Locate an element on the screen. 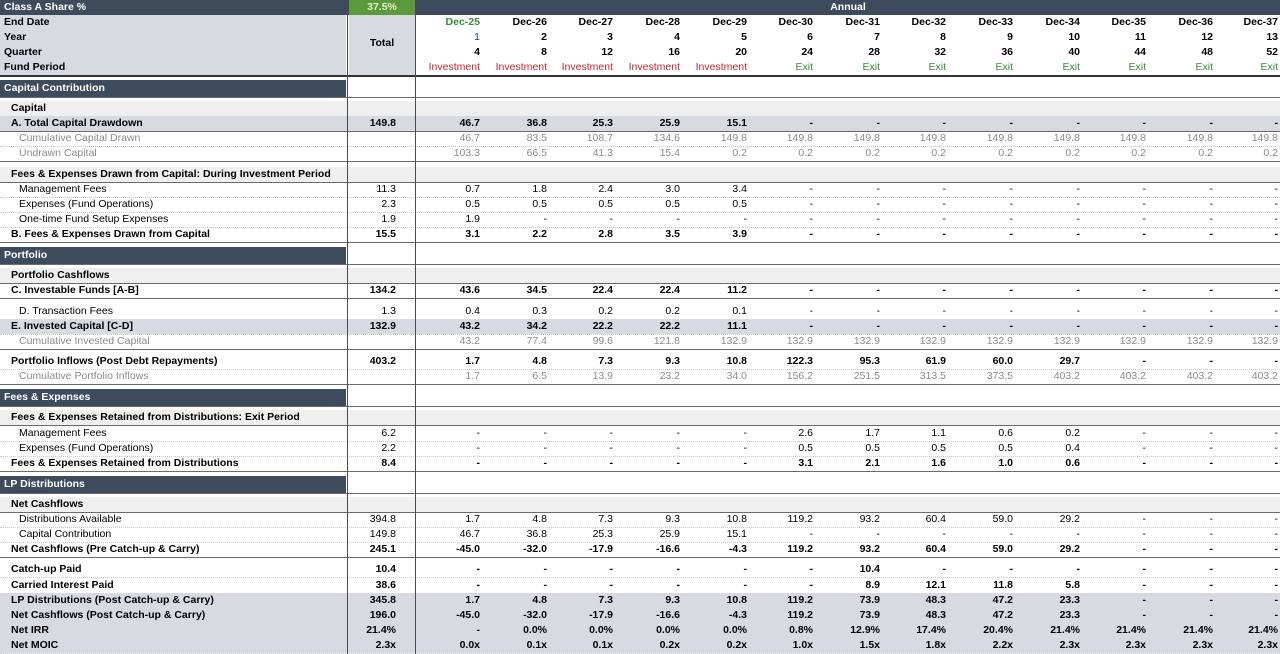 The image size is (1280, 654). value-cell: 156.2 is located at coordinates (782, 376).